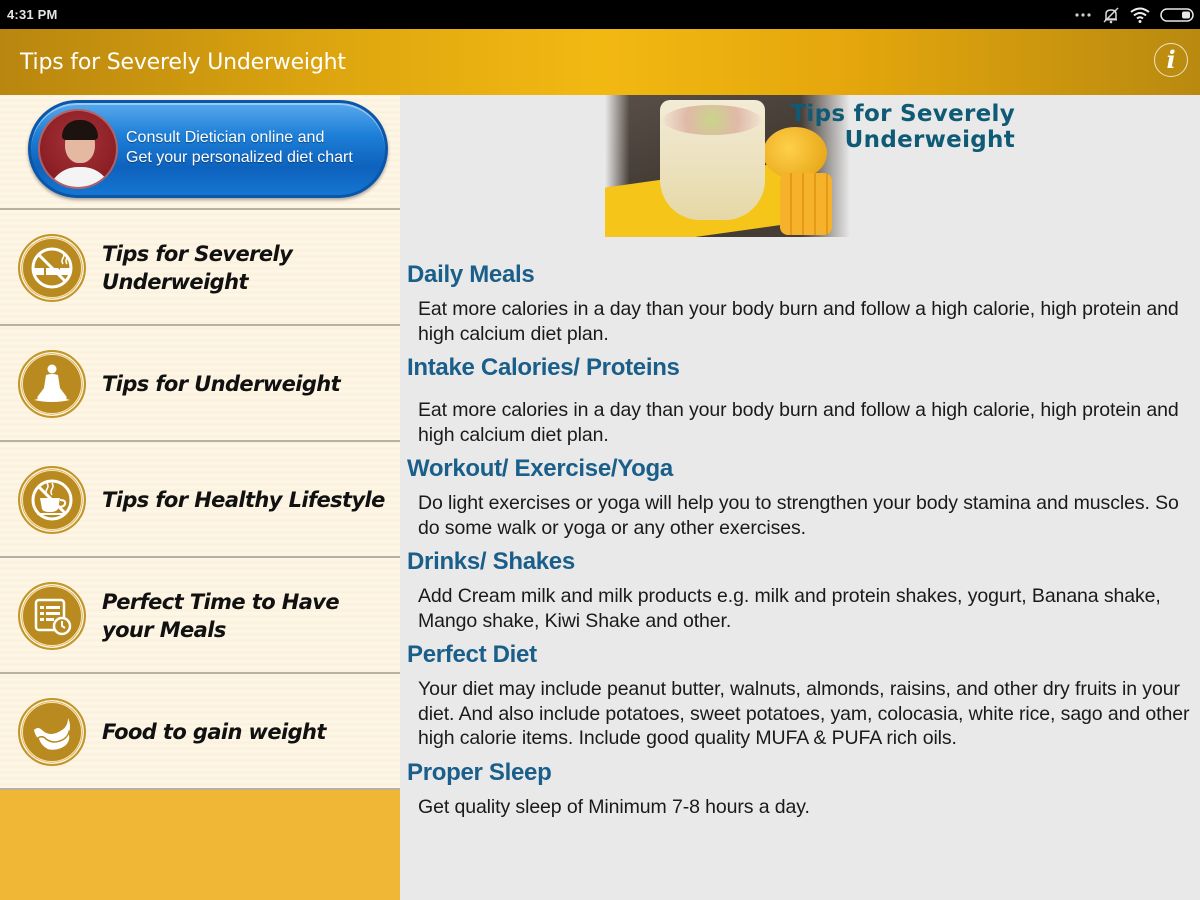  What do you see at coordinates (902, 114) in the screenshot?
I see `hero-title-line-1: Tips for Severely` at bounding box center [902, 114].